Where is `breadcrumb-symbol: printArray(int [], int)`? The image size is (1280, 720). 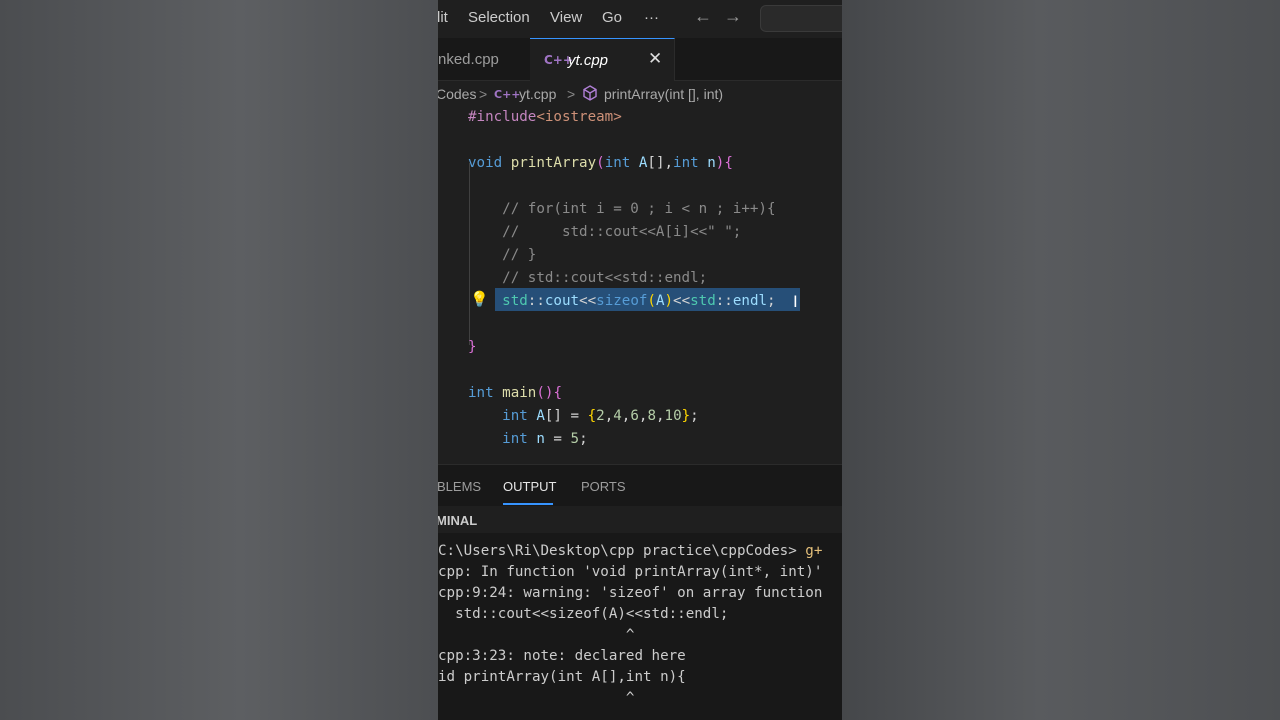
breadcrumb-symbol: printArray(int [], int) is located at coordinates (663, 94).